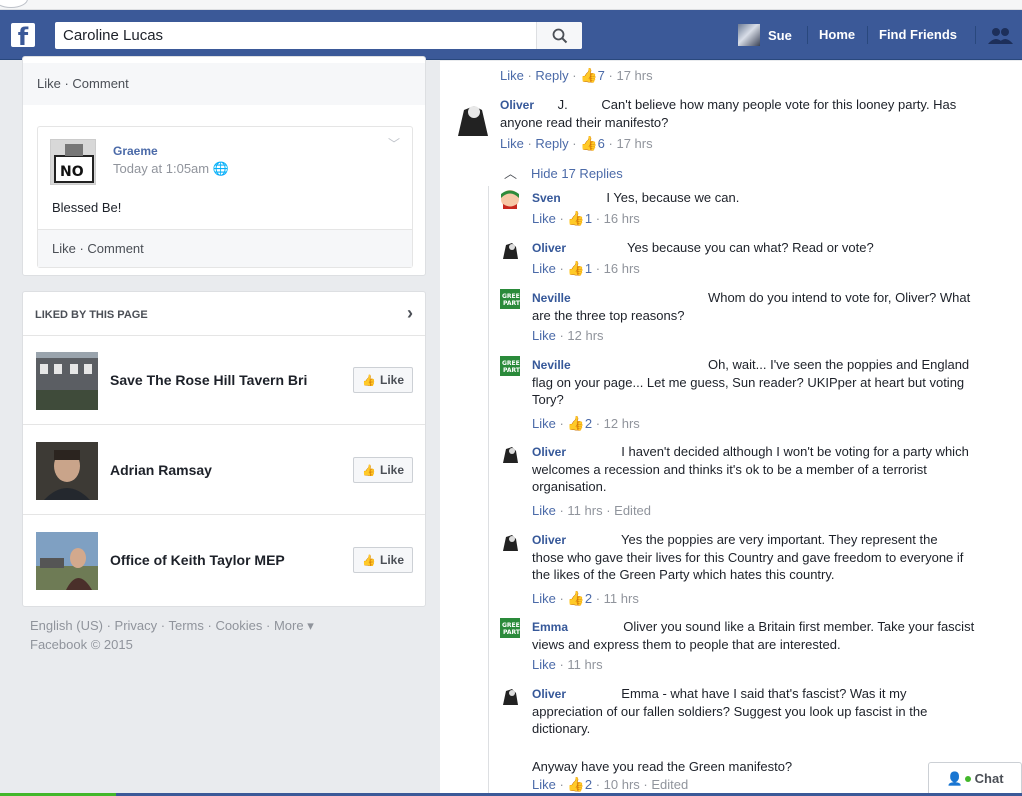  Describe the element at coordinates (73, 162) in the screenshot. I see `avatar: NO` at that location.